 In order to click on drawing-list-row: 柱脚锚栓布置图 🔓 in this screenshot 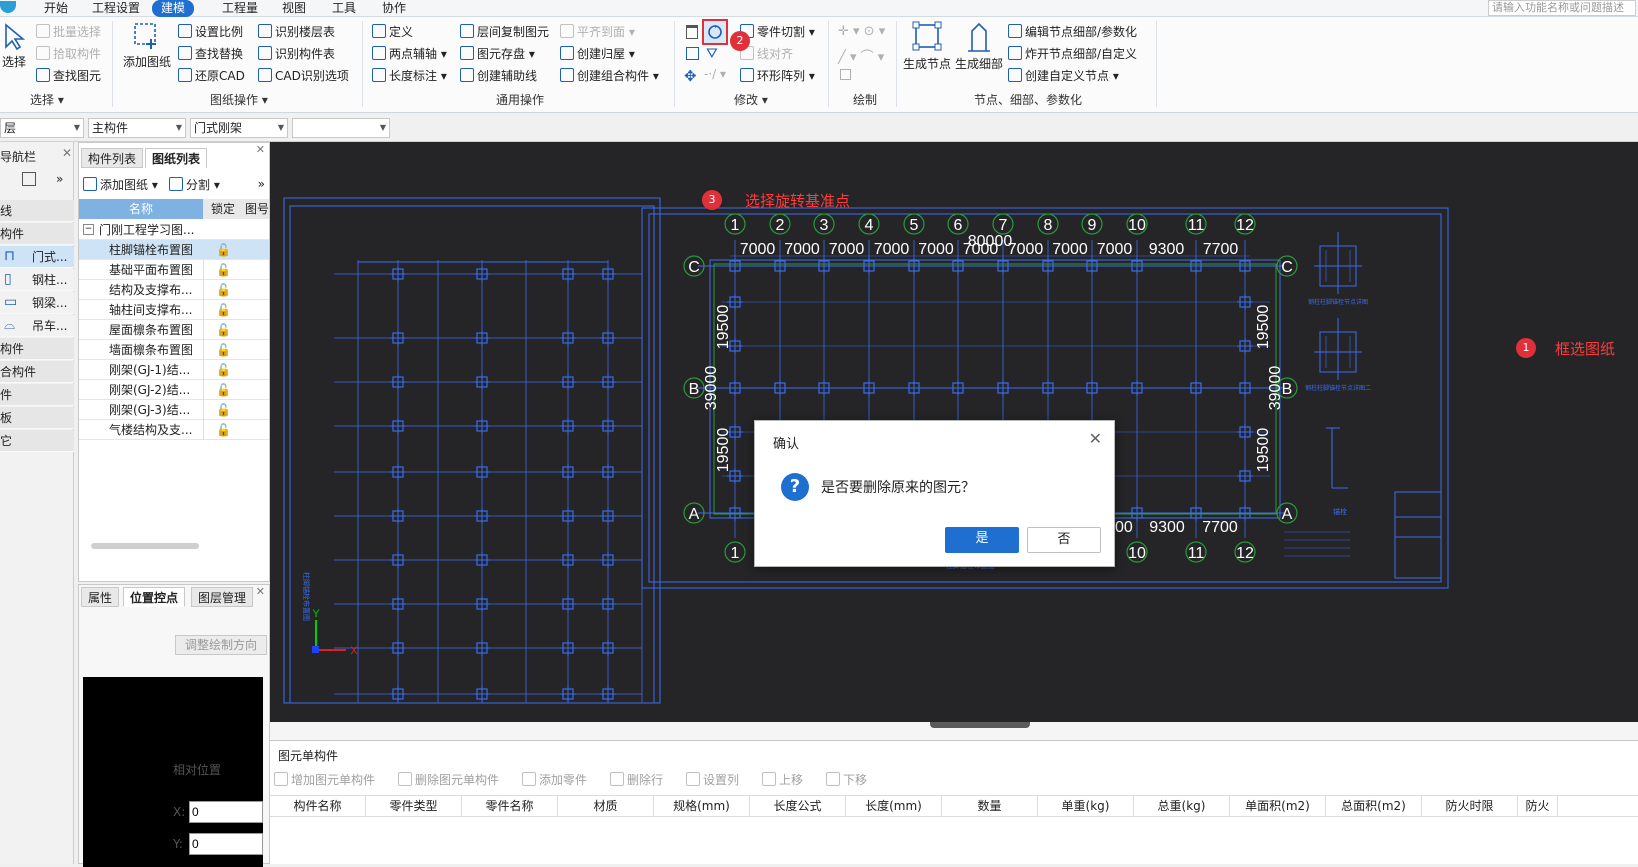, I will do `click(174, 250)`.